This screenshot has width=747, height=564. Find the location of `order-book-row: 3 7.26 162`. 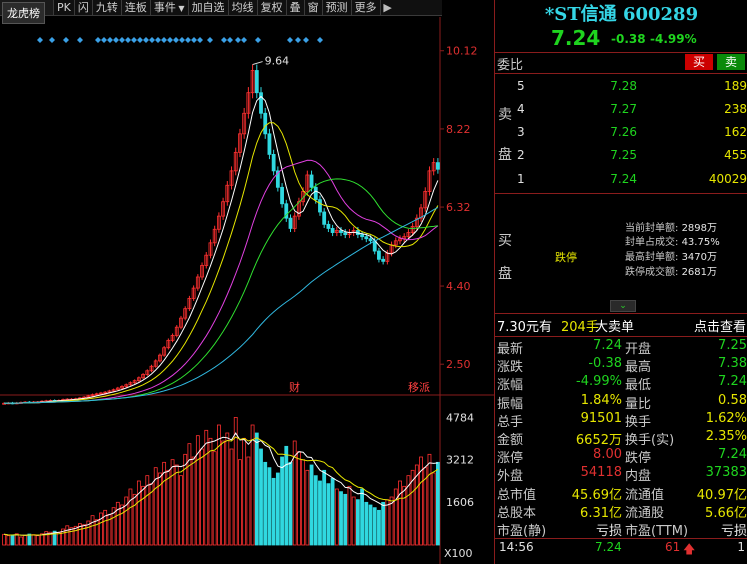

order-book-row: 3 7.26 162 is located at coordinates (631, 134).